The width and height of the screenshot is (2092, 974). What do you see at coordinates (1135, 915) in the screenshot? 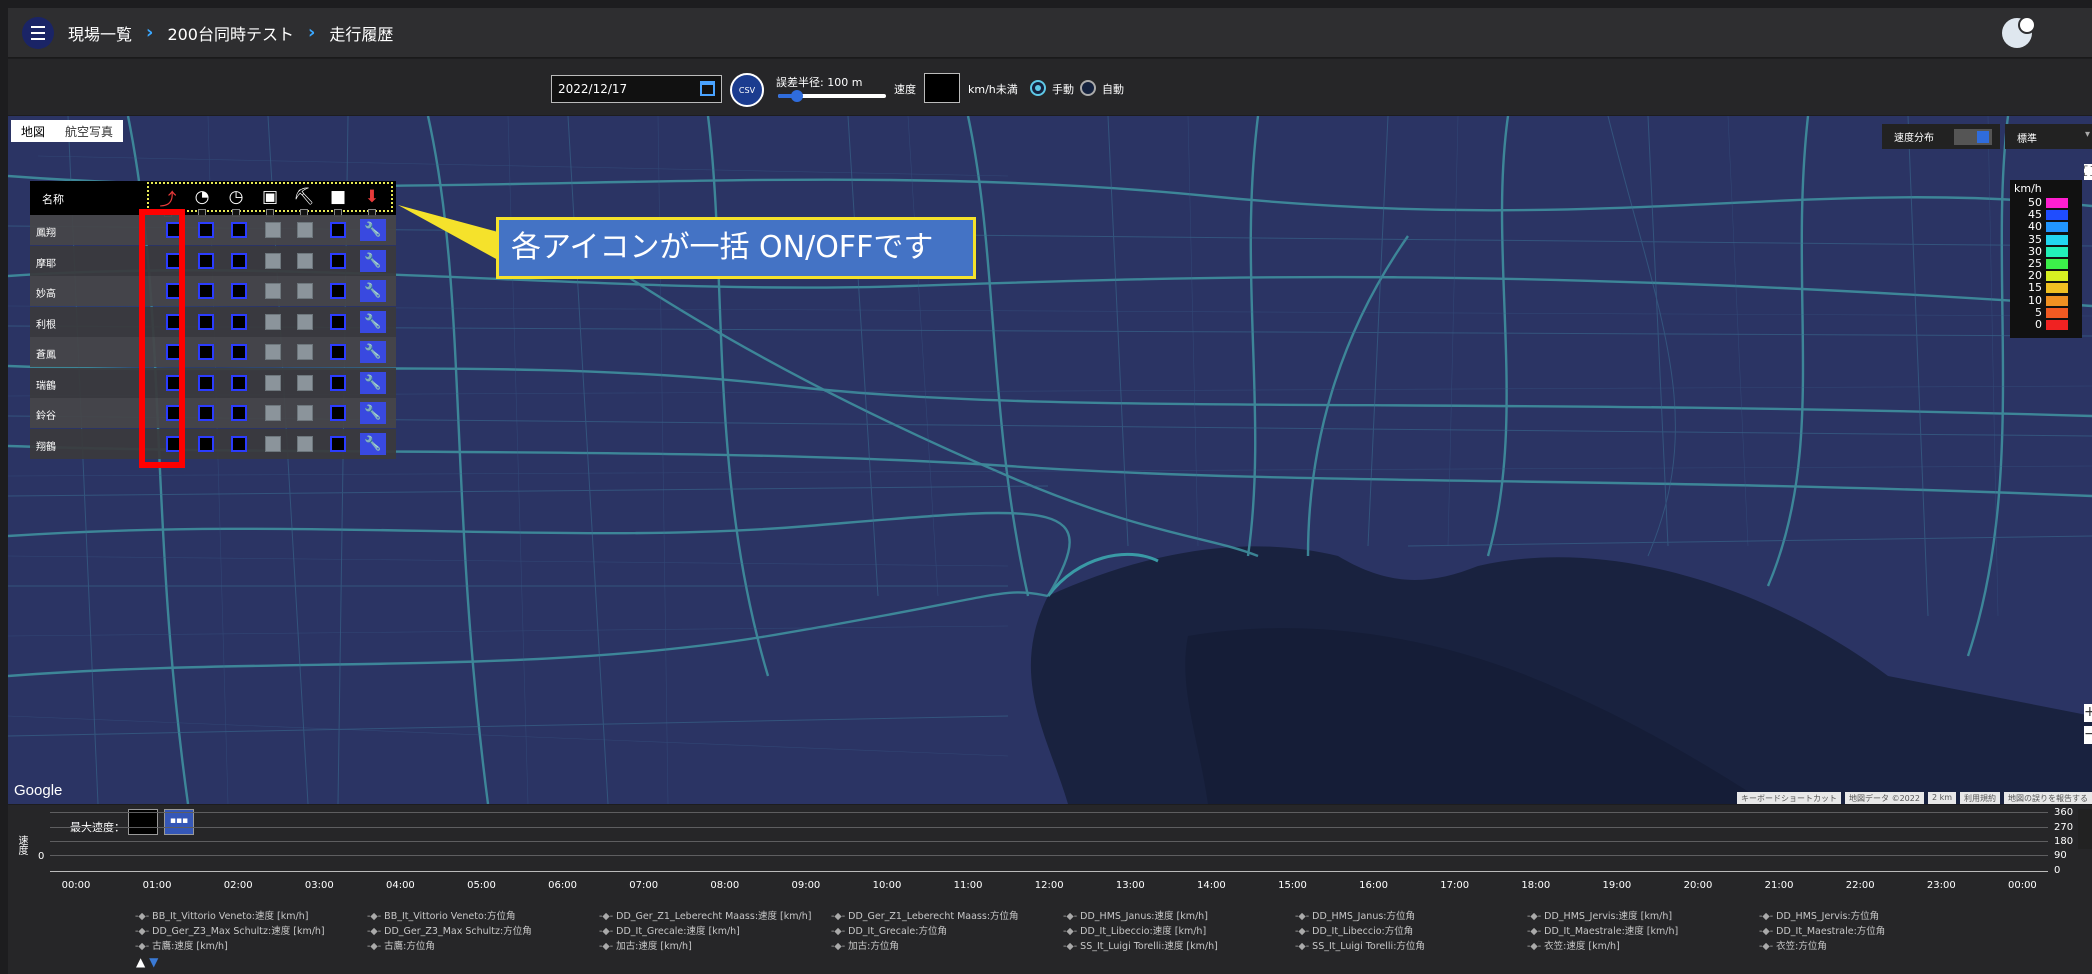
I see `series-legend-item: DD_HMS_Janus:速度 [km/h]` at bounding box center [1135, 915].